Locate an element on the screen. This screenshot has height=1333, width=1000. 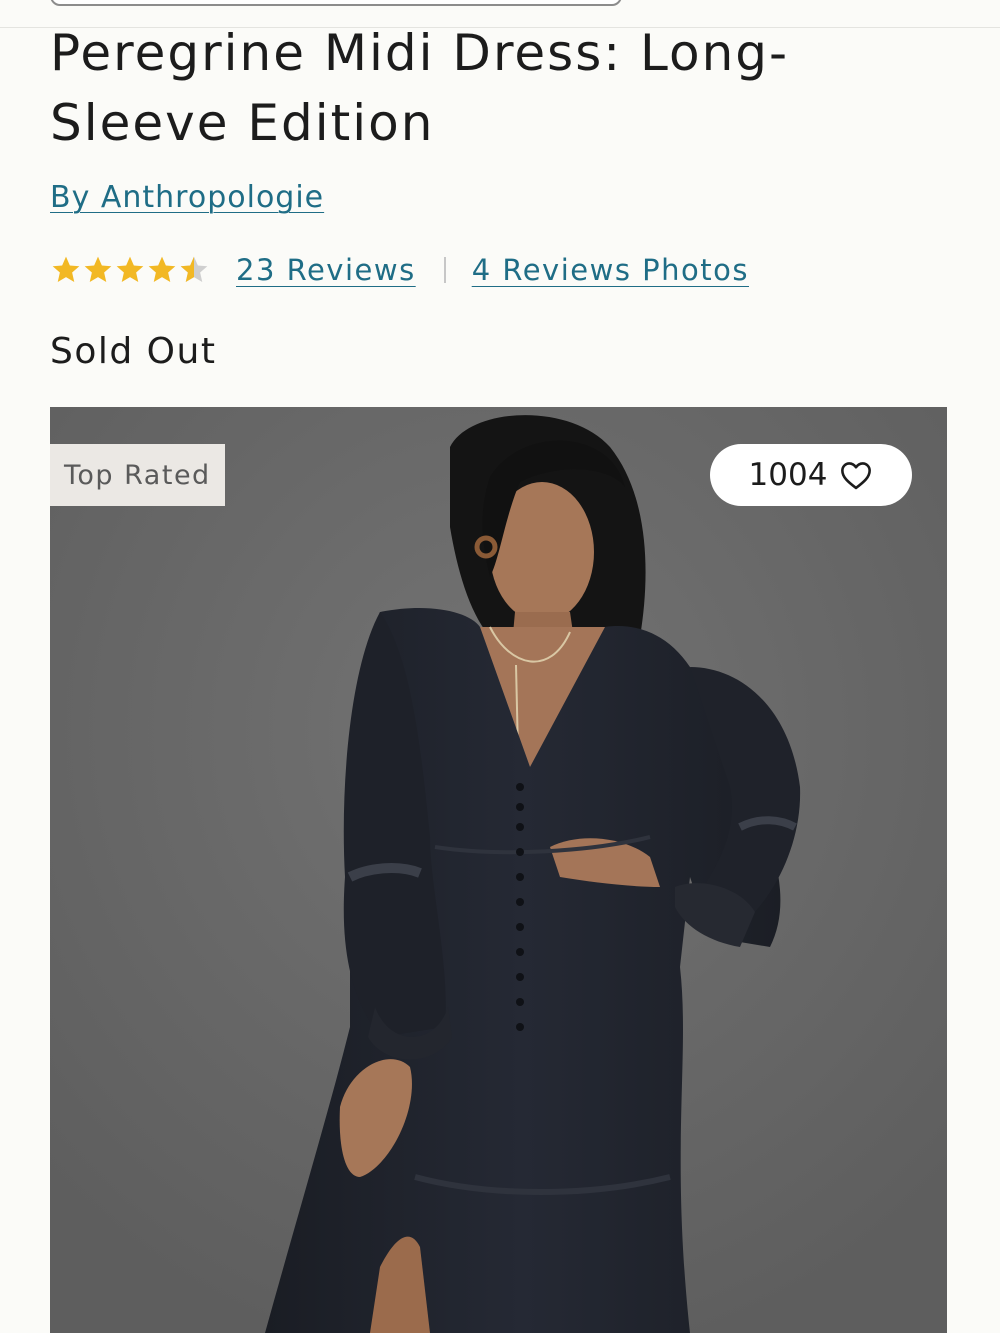
stock-status: Sold Out is located at coordinates (133, 351).